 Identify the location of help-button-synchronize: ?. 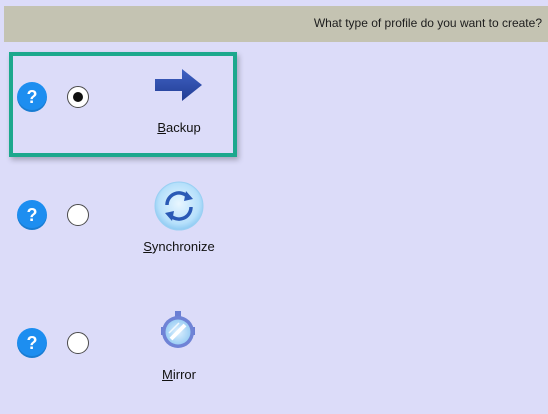
(32, 215).